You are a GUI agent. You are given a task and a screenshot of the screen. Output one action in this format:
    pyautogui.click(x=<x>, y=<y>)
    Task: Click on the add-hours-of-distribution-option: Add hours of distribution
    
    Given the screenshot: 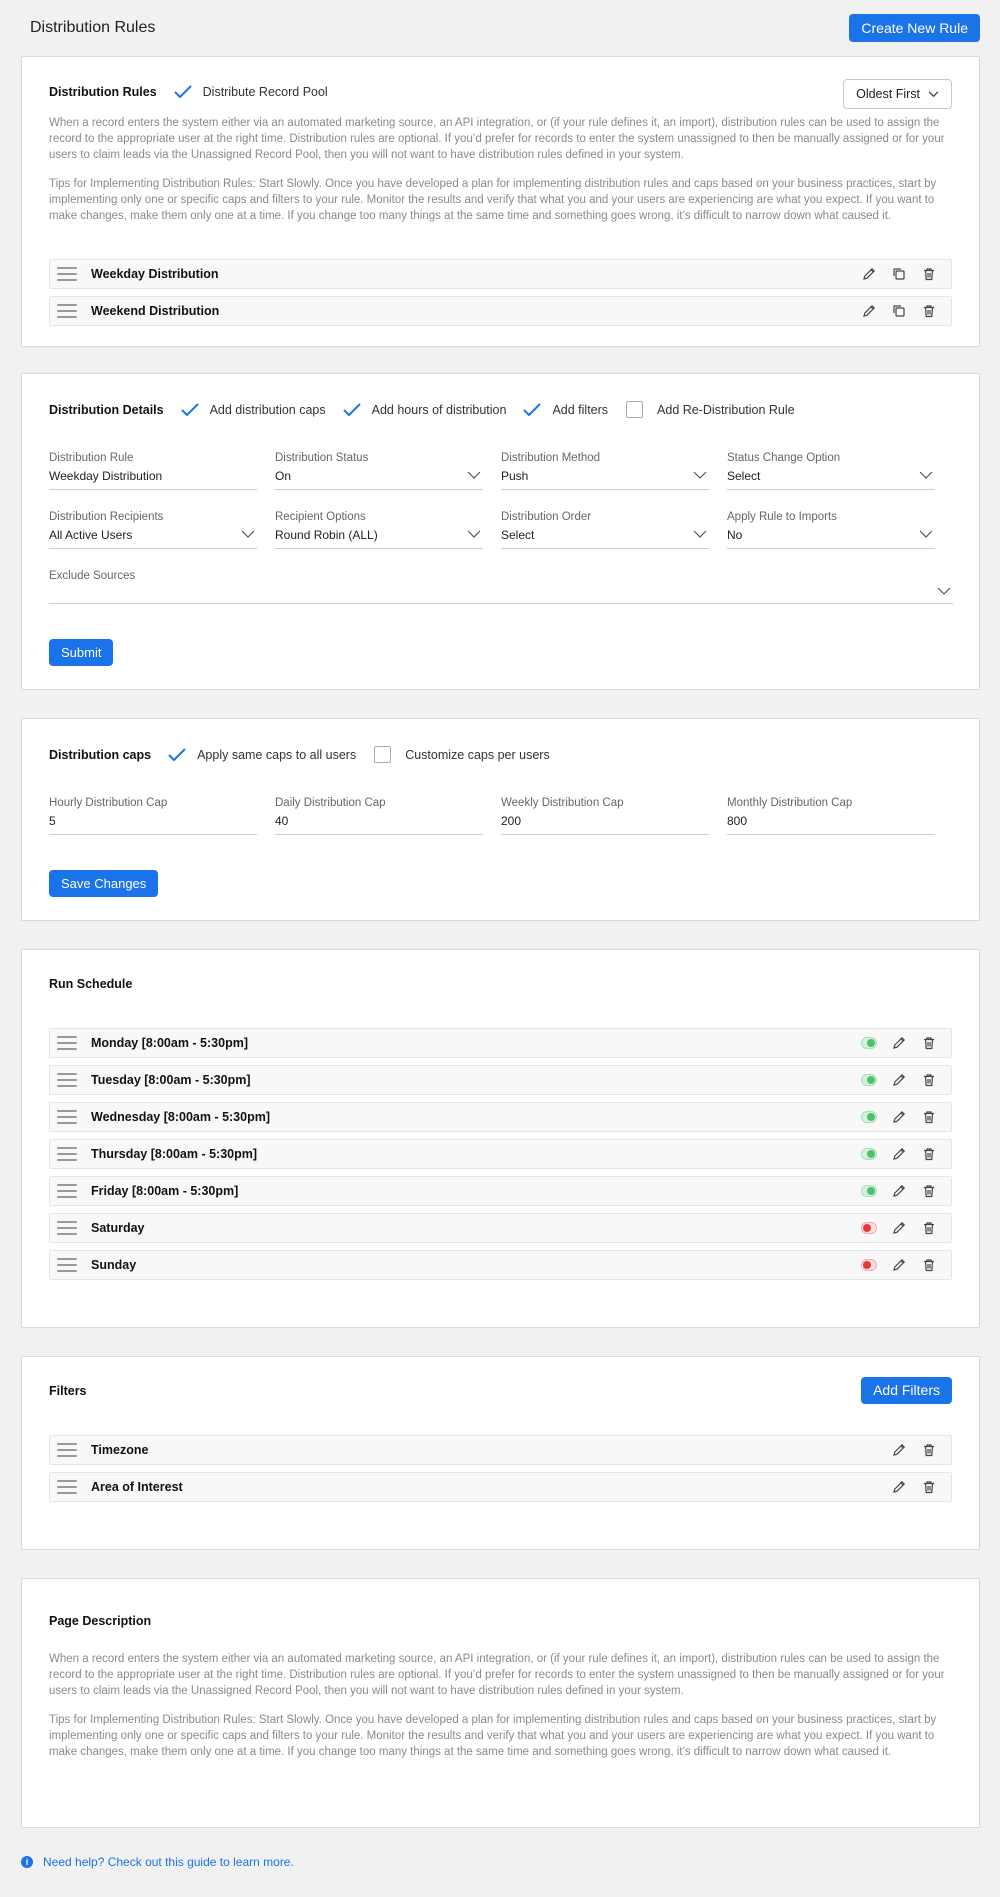 What is the action you would take?
    pyautogui.click(x=424, y=410)
    